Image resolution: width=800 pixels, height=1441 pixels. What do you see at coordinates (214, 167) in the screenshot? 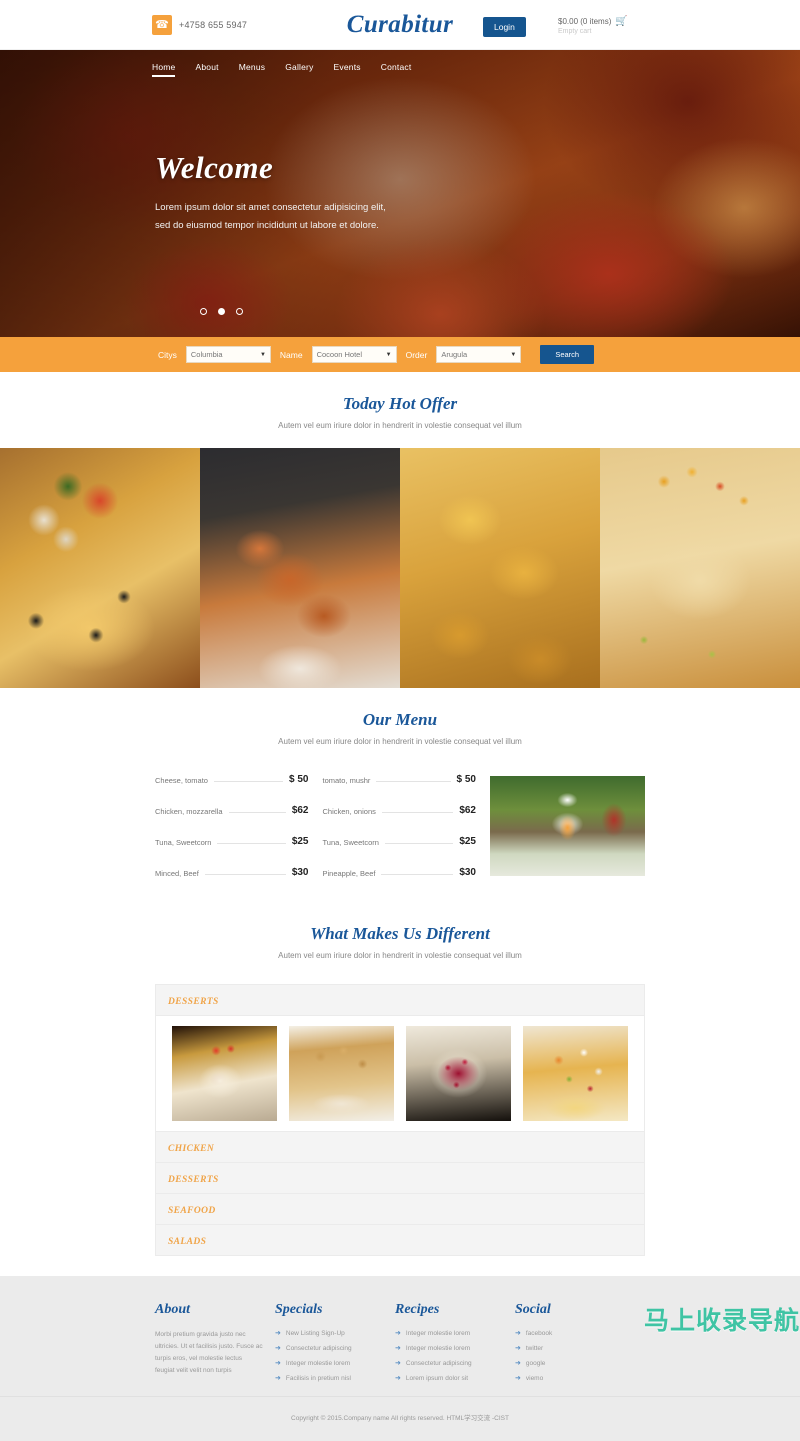
I see `hero-title: Welcome` at bounding box center [214, 167].